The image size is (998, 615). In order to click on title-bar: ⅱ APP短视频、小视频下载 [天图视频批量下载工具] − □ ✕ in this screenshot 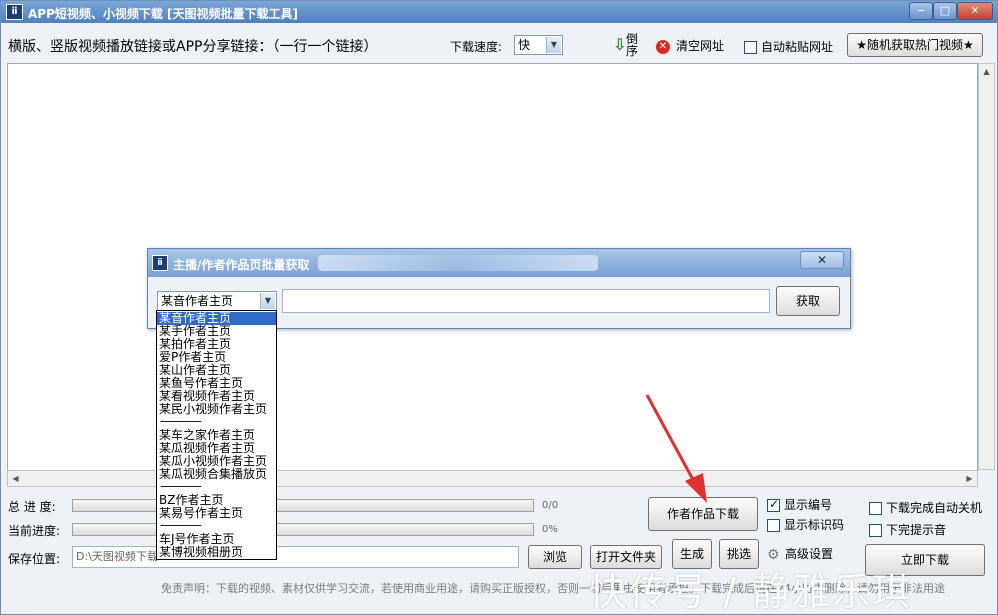, I will do `click(499, 12)`.